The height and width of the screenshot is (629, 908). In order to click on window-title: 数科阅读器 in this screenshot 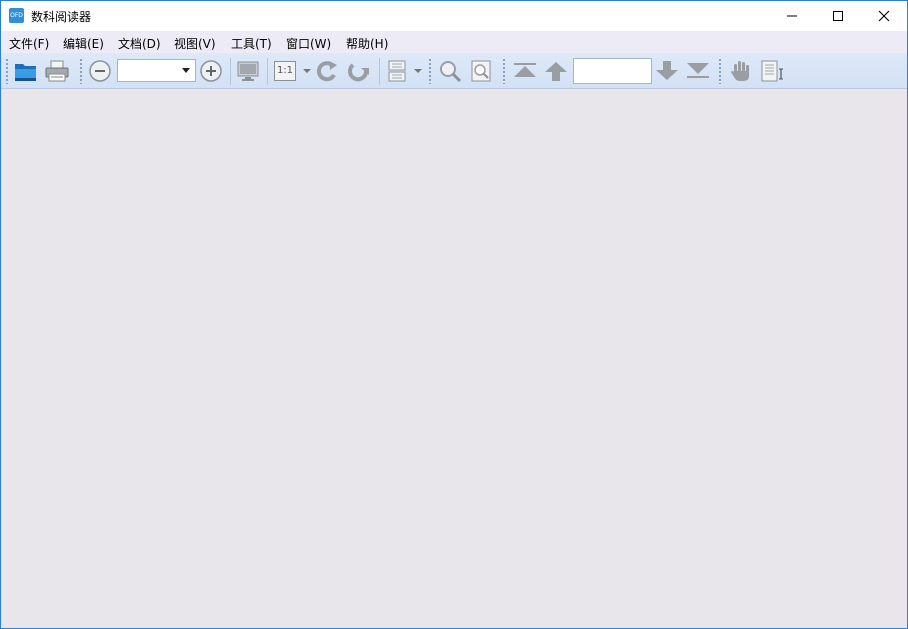, I will do `click(61, 17)`.